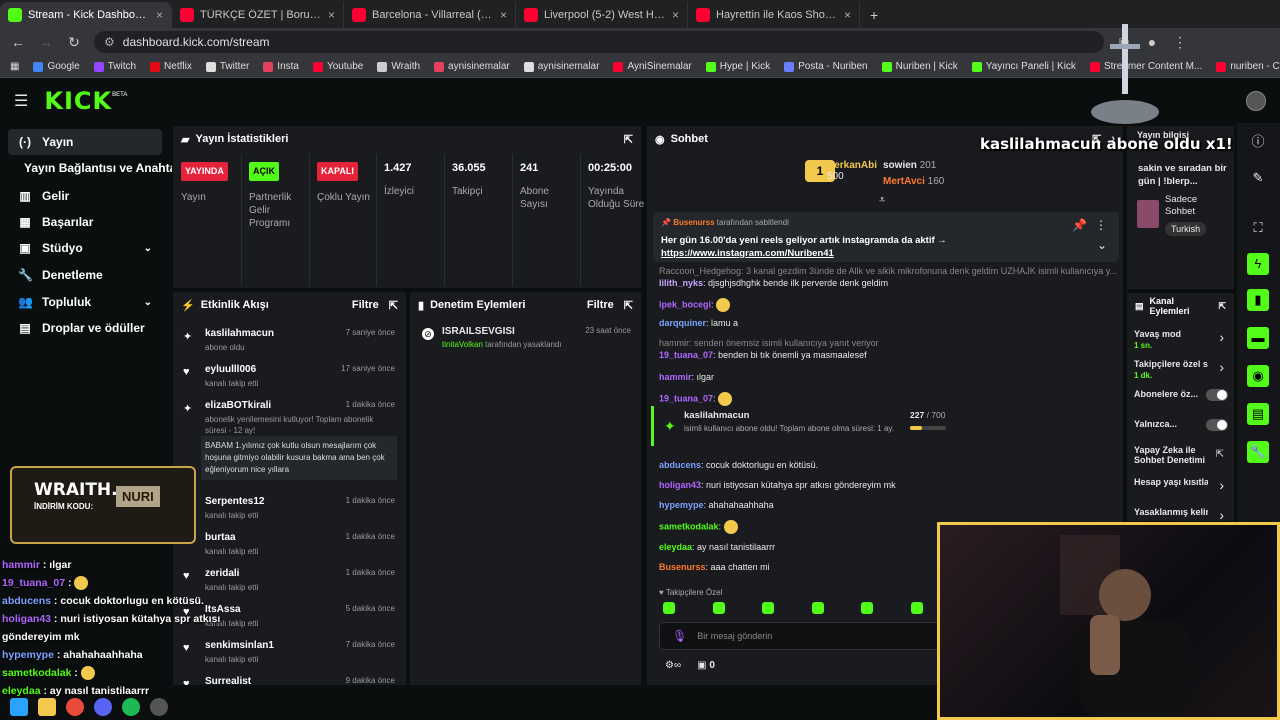 This screenshot has width=1280, height=720. I want to click on event-user: kaslilahmacun, so click(239, 333).